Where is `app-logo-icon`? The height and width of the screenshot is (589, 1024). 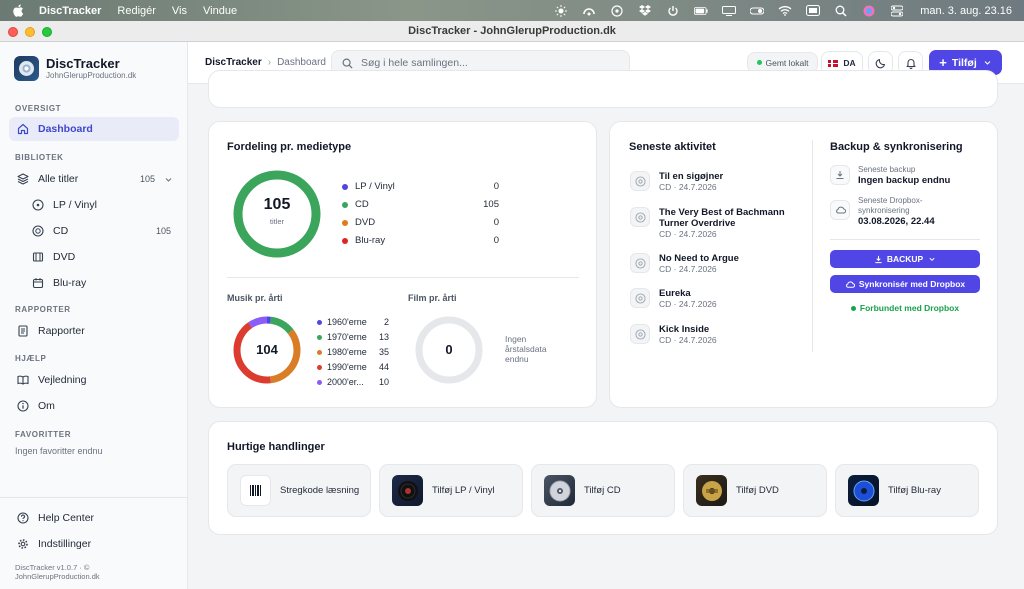 app-logo-icon is located at coordinates (26, 68).